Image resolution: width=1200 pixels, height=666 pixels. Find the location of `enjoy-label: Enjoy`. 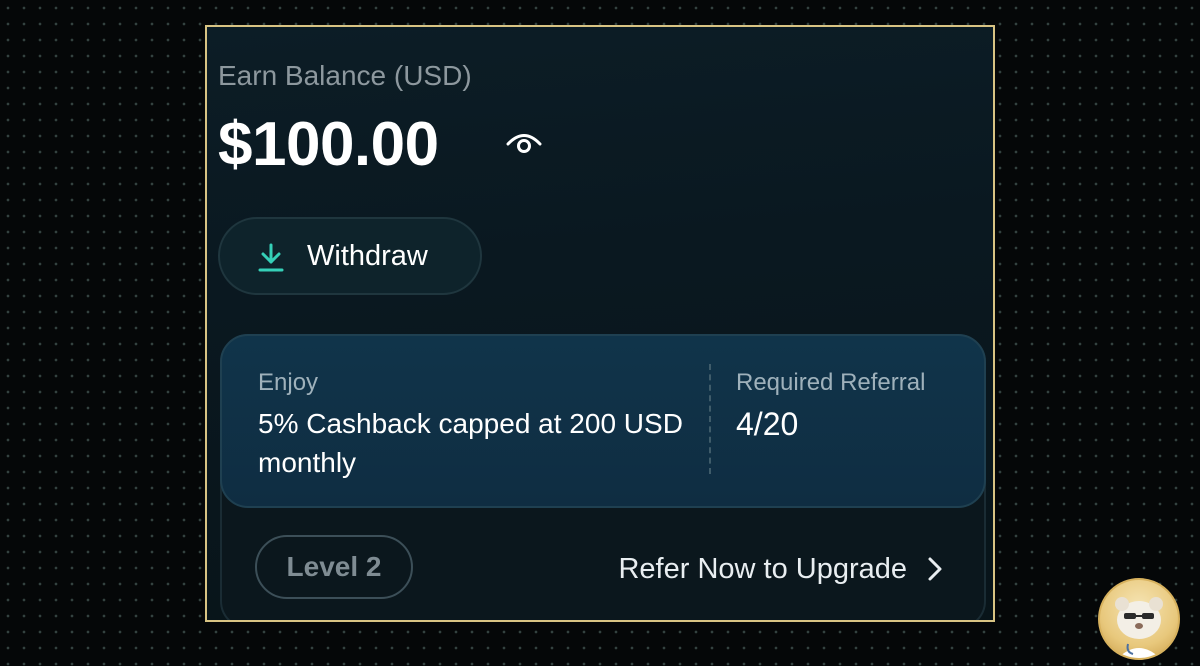

enjoy-label: Enjoy is located at coordinates (288, 382).